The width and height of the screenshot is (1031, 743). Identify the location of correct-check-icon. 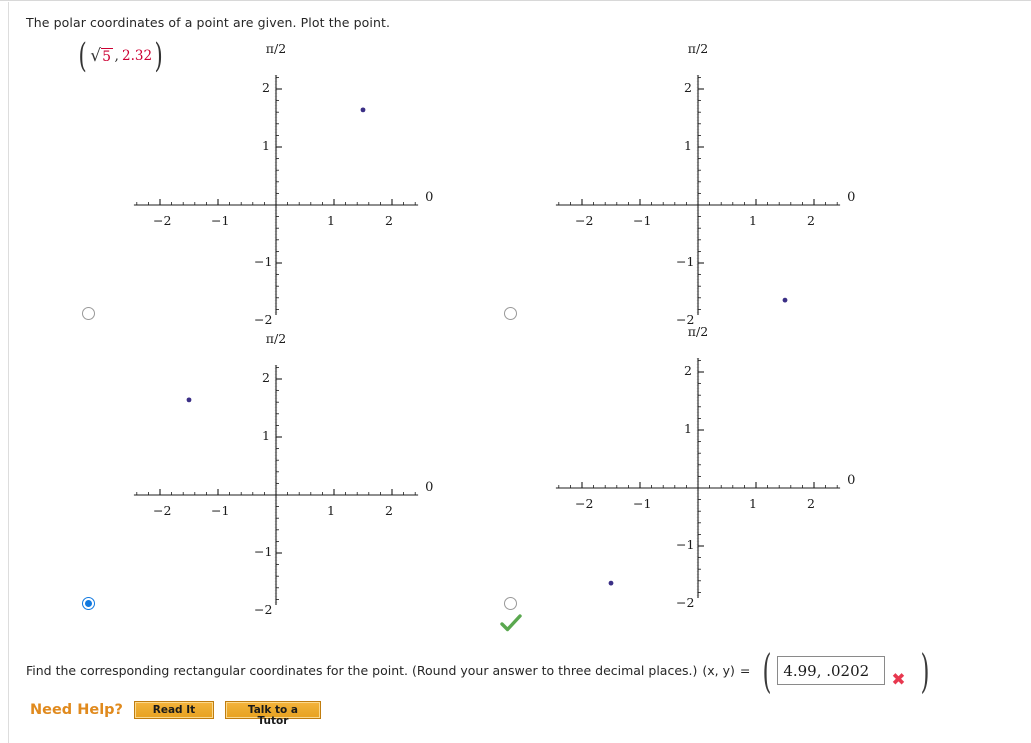
(511, 623).